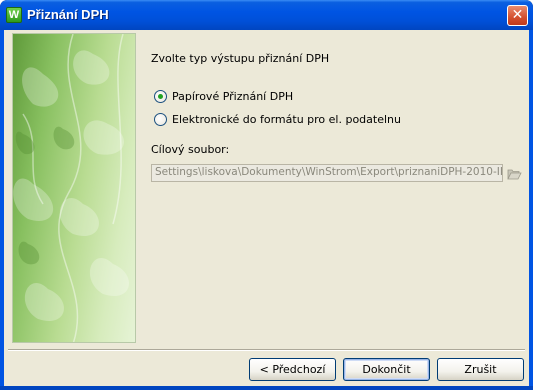 This screenshot has height=390, width=533. Describe the element at coordinates (266, 388) in the screenshot. I see `window-frame-bottom` at that location.